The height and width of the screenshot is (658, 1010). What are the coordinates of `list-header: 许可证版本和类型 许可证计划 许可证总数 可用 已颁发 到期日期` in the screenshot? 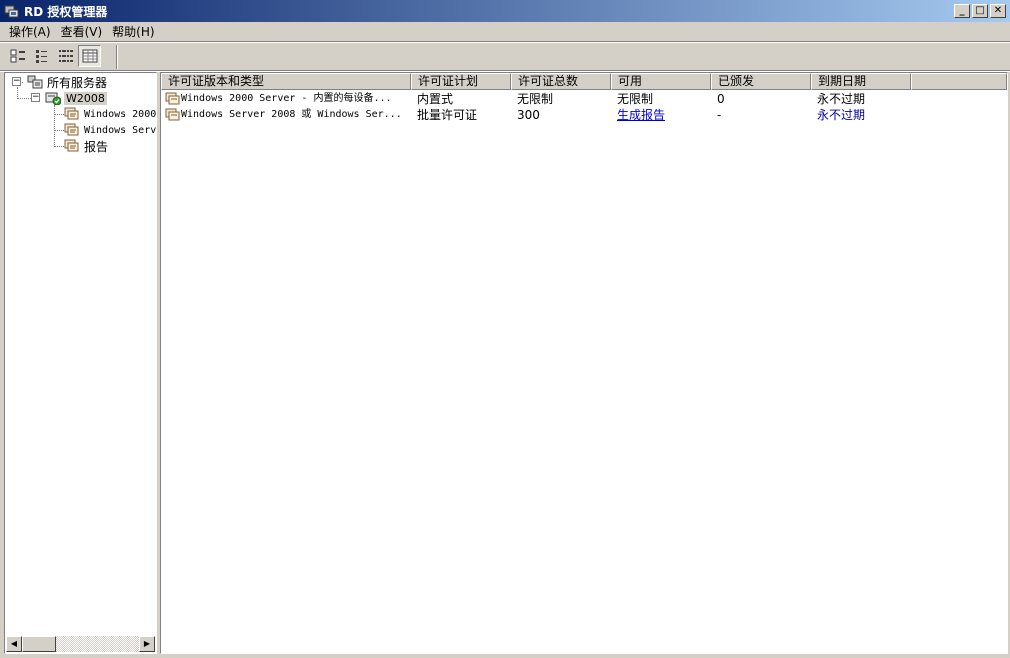 It's located at (584, 81).